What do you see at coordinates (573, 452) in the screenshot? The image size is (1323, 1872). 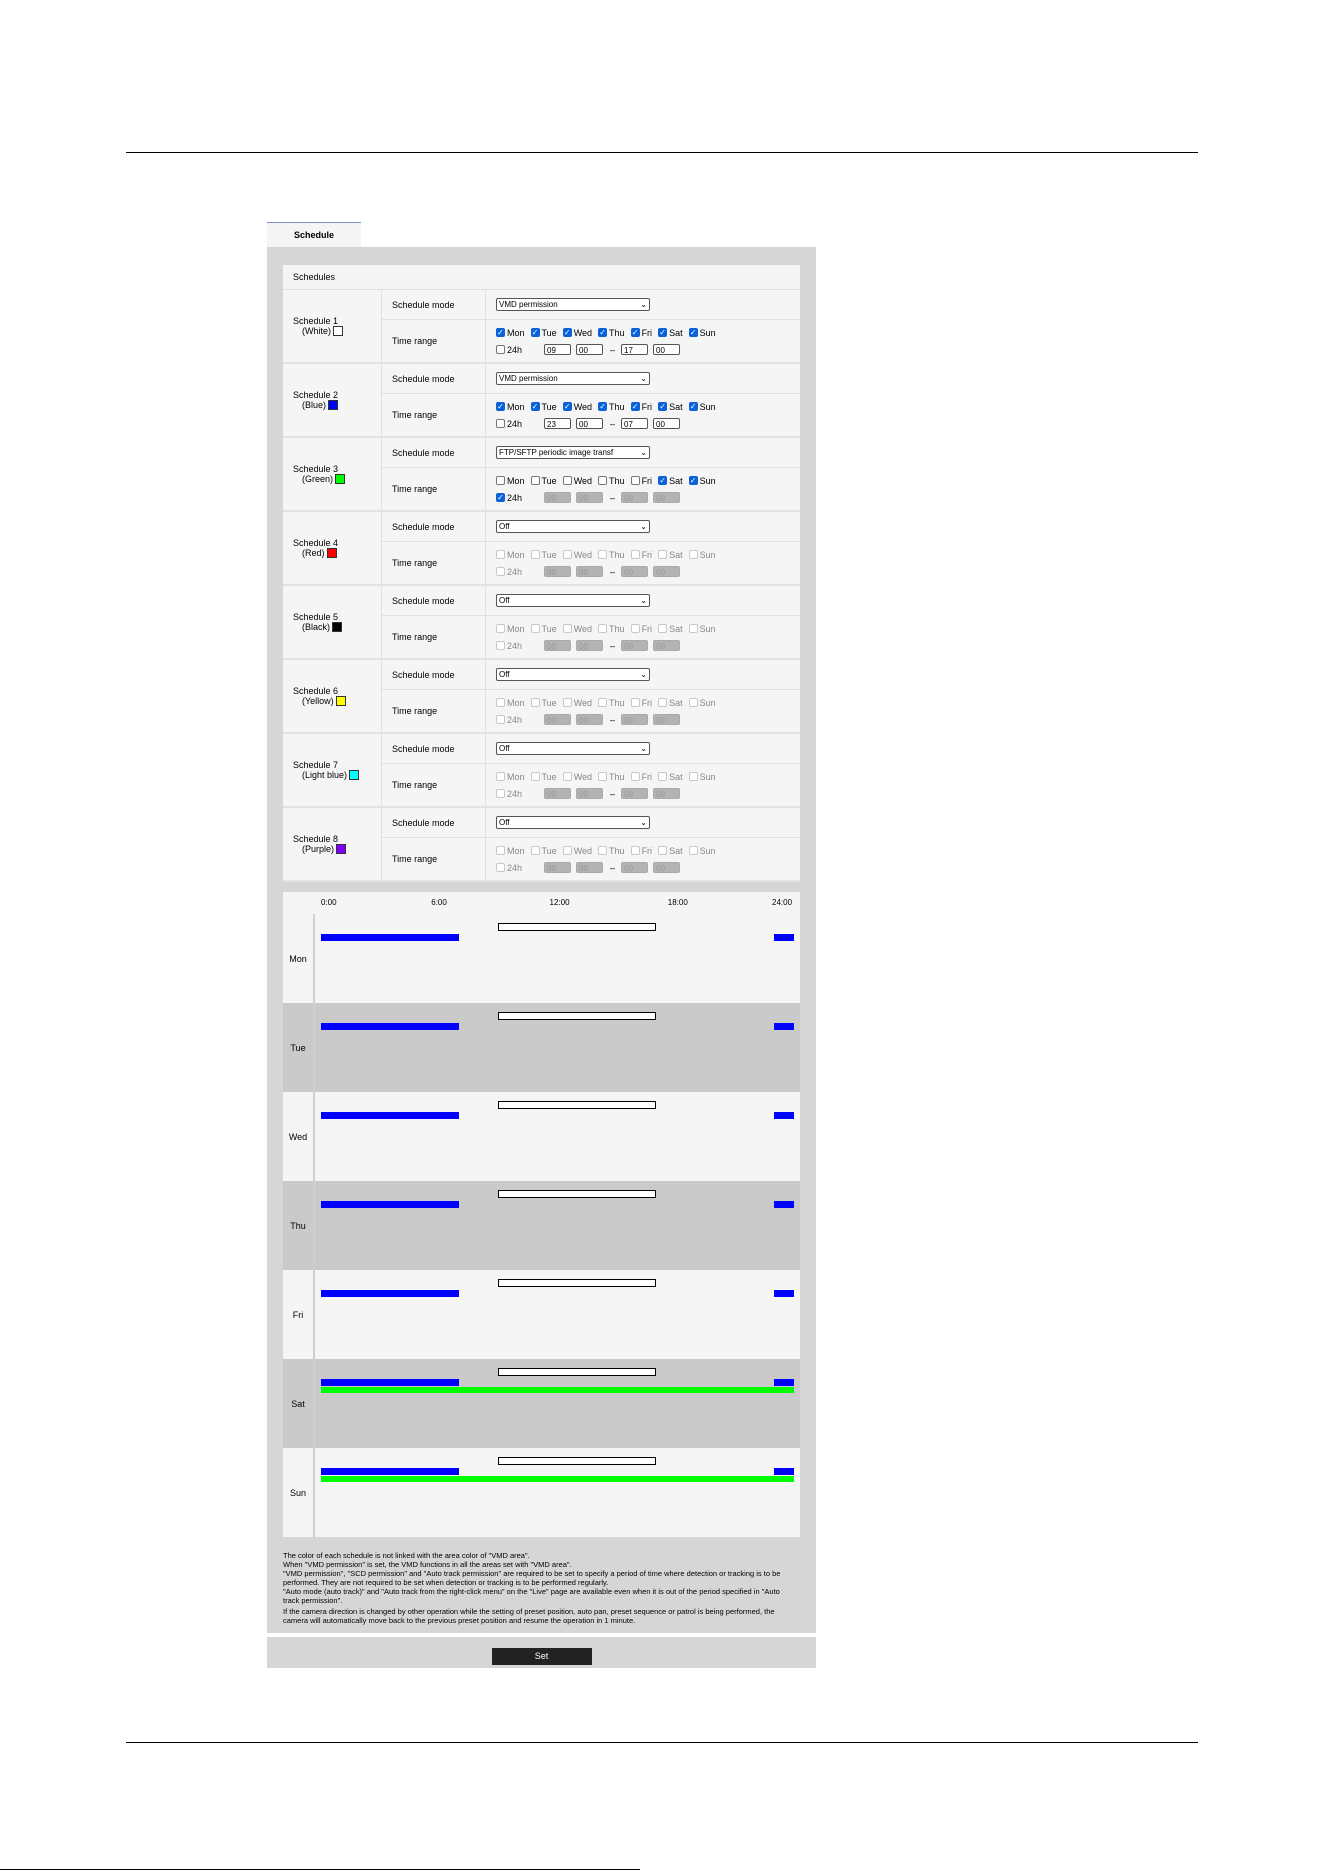 I see `schedule-mode-select: FTP/SFTP periodic image transf ⌄` at bounding box center [573, 452].